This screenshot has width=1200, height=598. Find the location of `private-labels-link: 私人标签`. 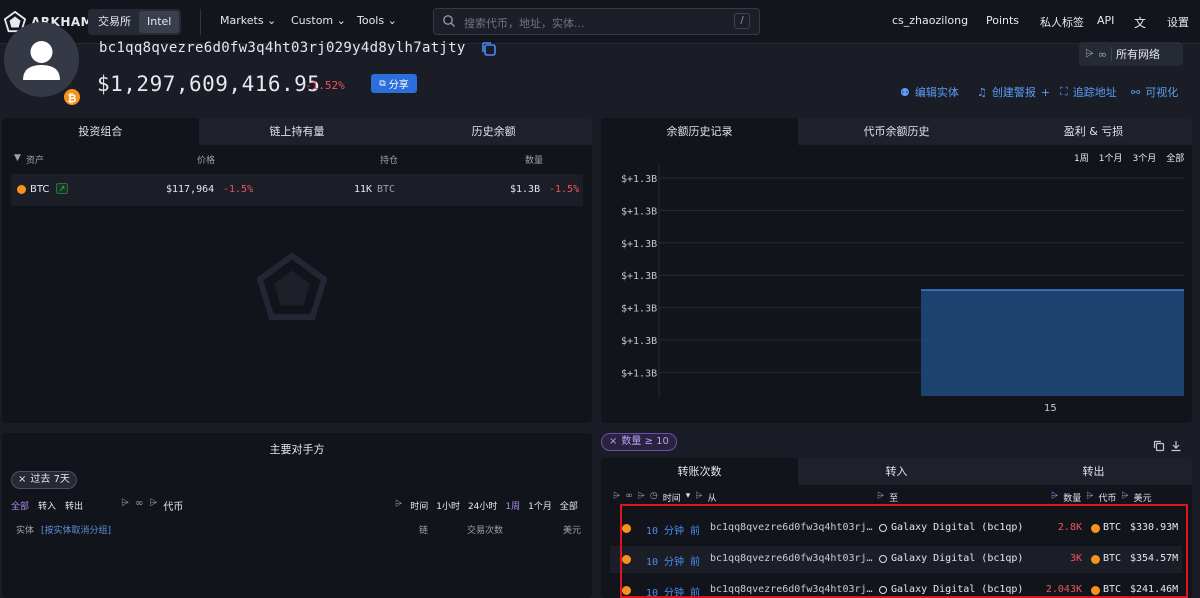

private-labels-link: 私人标签 is located at coordinates (1062, 22).